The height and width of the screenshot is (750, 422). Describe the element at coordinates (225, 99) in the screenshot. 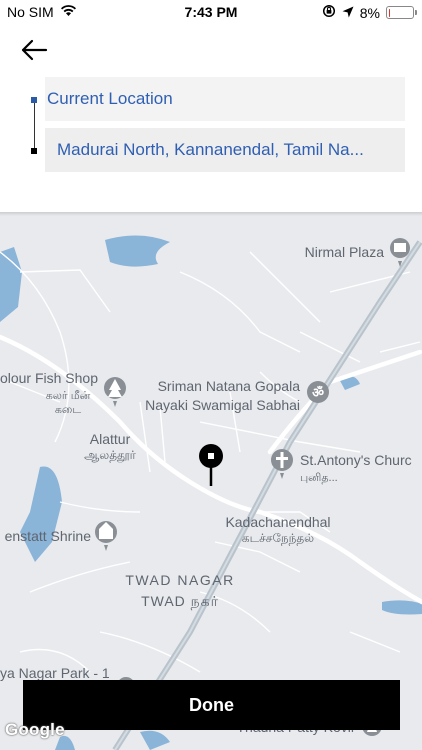

I see `pickup-field: Current Location` at that location.